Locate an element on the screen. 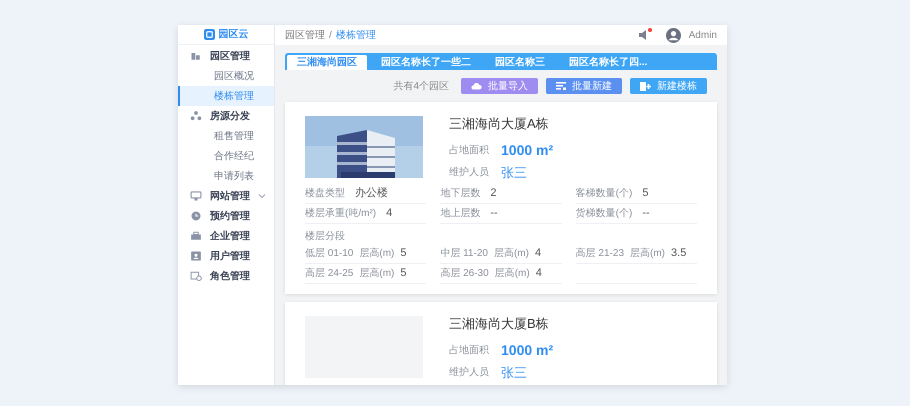 The image size is (910, 406). building-title: 三湘海尚大厦A栋 is located at coordinates (499, 124).